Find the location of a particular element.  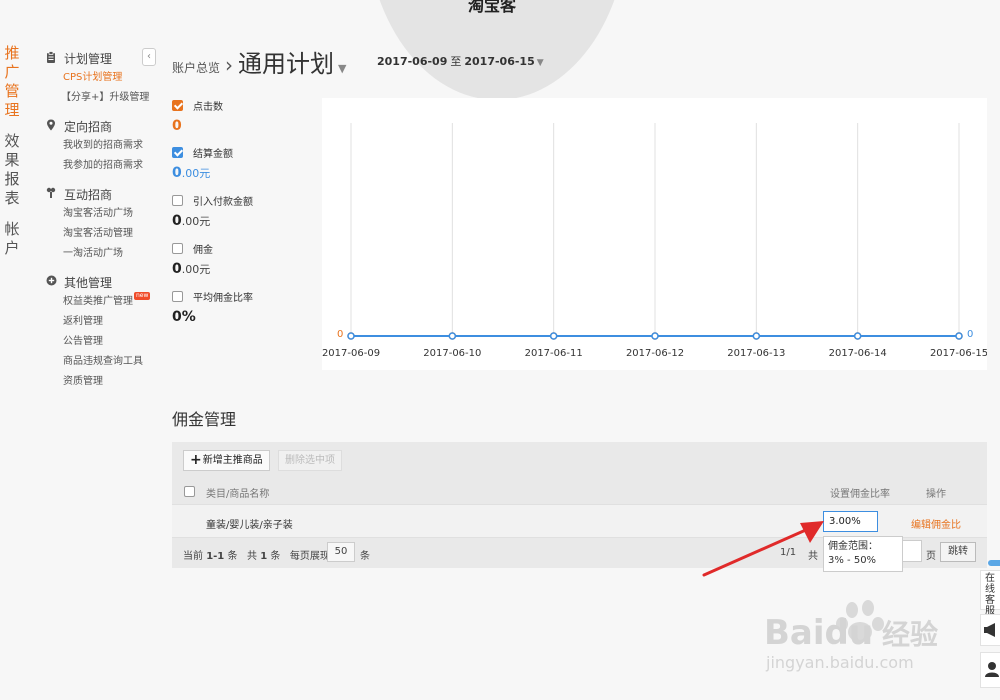

sidebar-item-share-upgrade: 【分享+】升级管理 is located at coordinates (104, 98).